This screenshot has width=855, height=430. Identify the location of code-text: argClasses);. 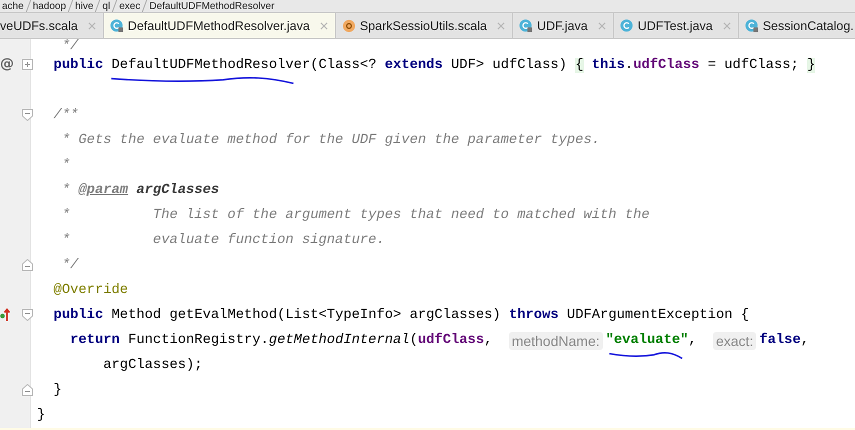
(152, 365).